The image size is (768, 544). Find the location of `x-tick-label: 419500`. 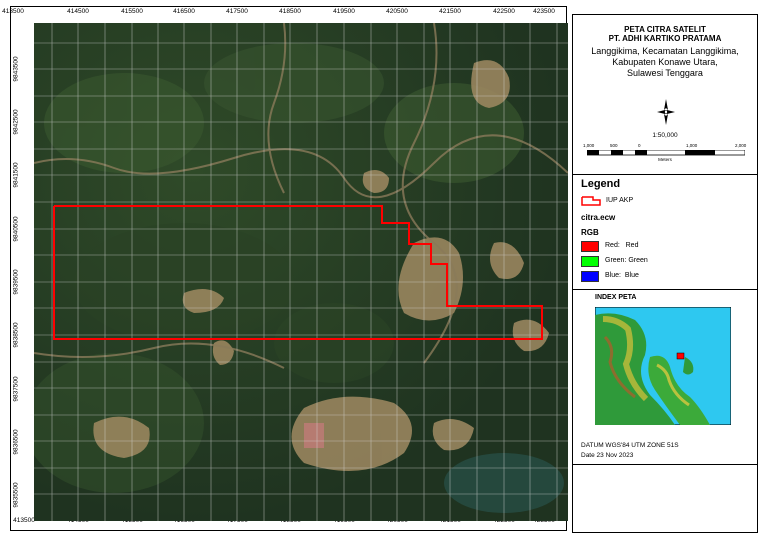

x-tick-label: 419500 is located at coordinates (344, 11).